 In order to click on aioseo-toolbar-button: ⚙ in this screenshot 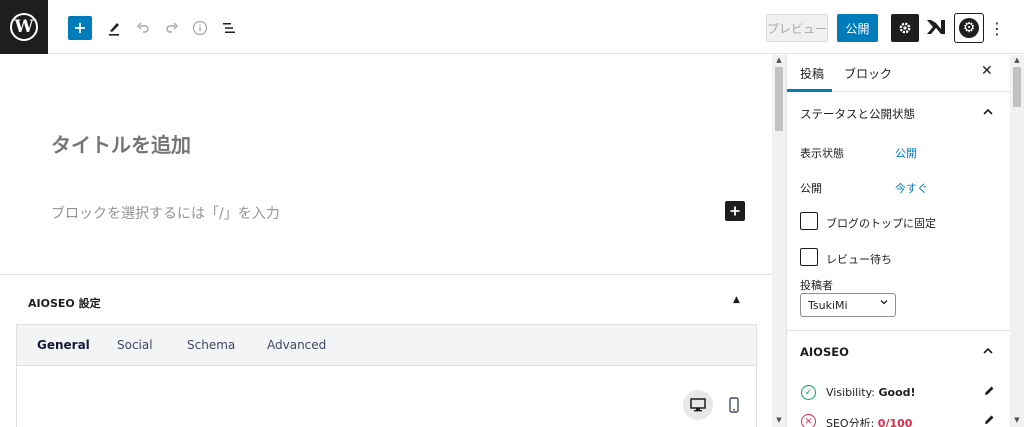, I will do `click(969, 28)`.